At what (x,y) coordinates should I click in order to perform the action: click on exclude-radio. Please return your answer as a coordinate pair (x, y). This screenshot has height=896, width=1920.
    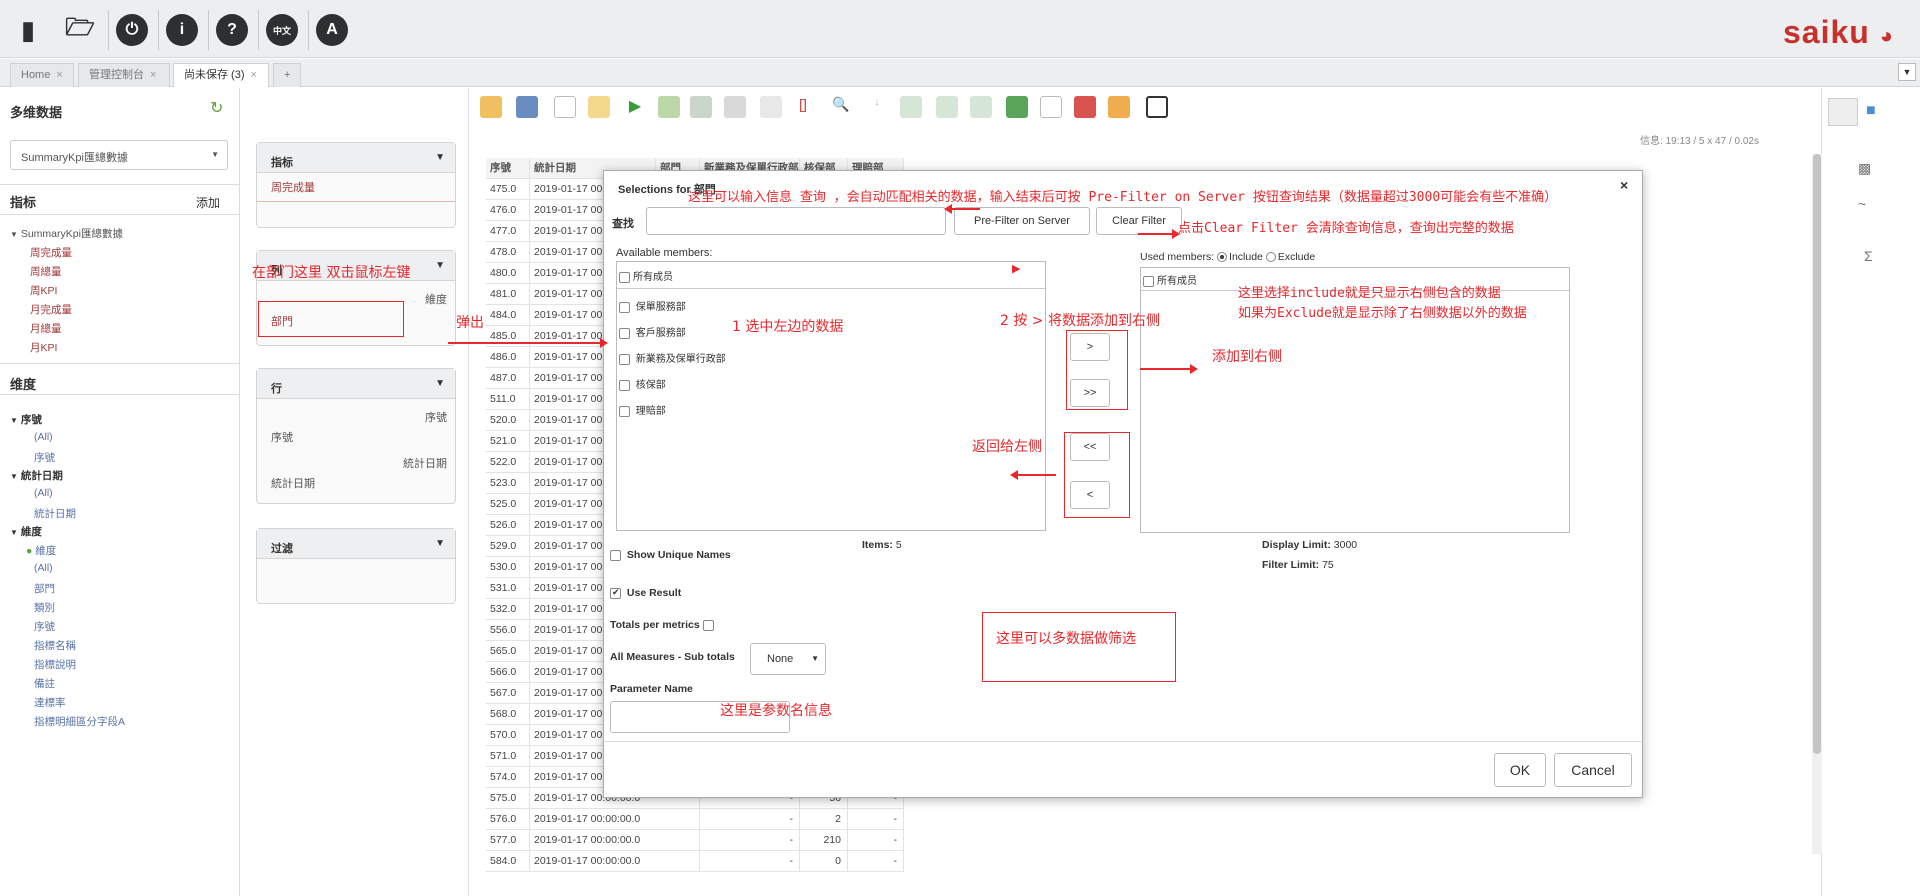
    Looking at the image, I should click on (1270, 257).